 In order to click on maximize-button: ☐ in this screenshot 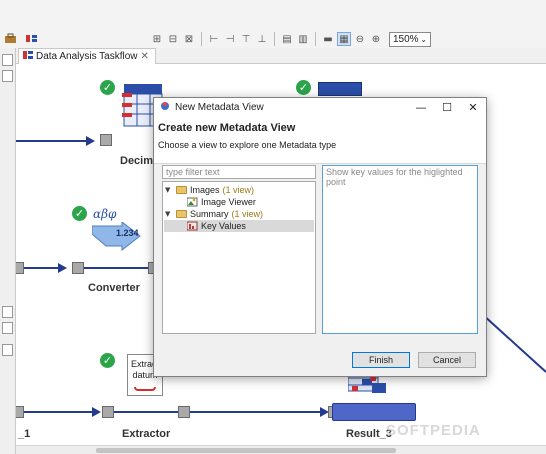, I will do `click(447, 107)`.